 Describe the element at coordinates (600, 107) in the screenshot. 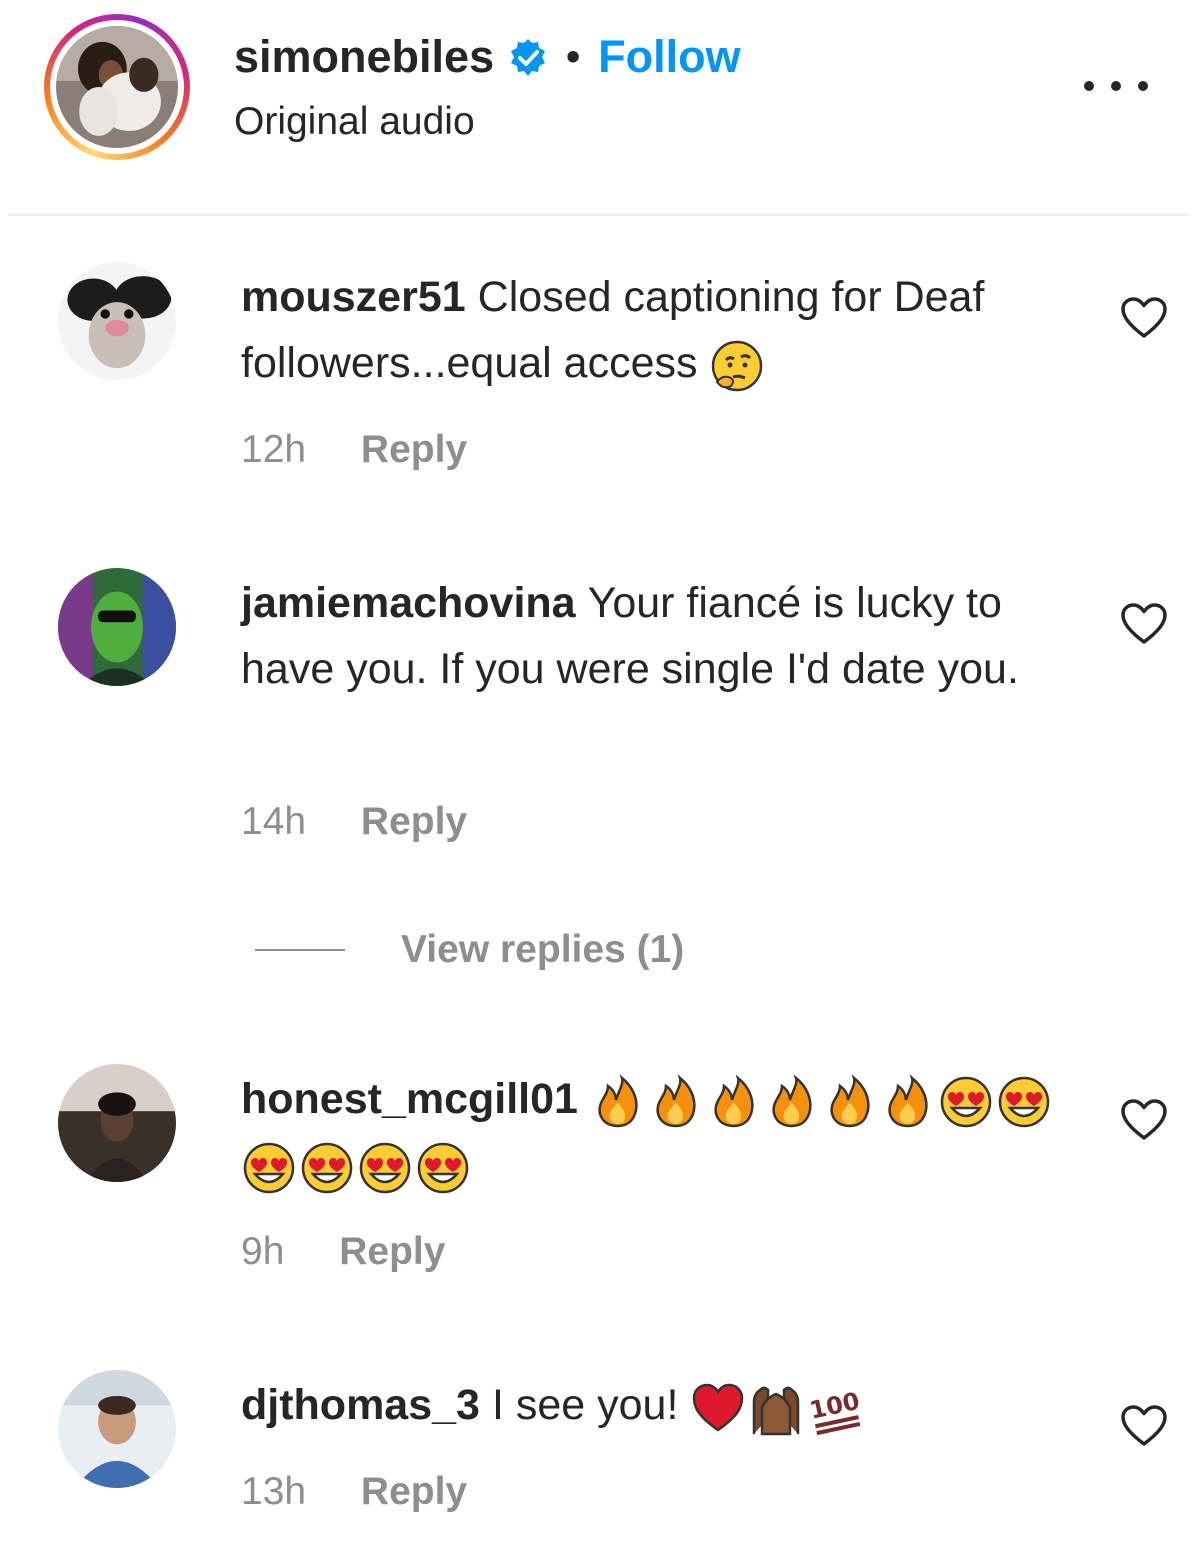

I see `post-header: simonebiles • Follow Original audio` at that location.